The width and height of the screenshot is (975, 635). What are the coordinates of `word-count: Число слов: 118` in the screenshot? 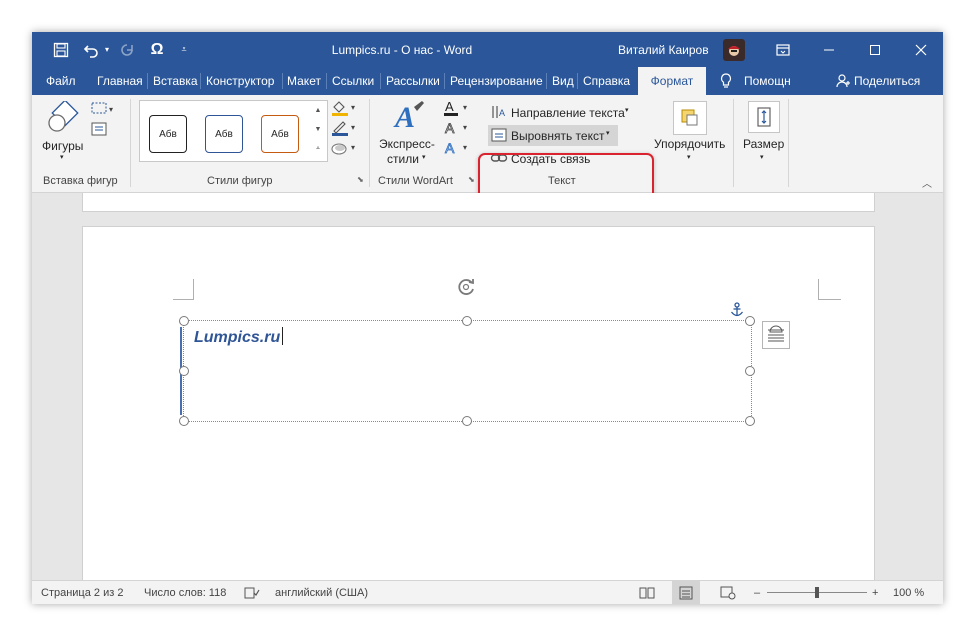 It's located at (185, 592).